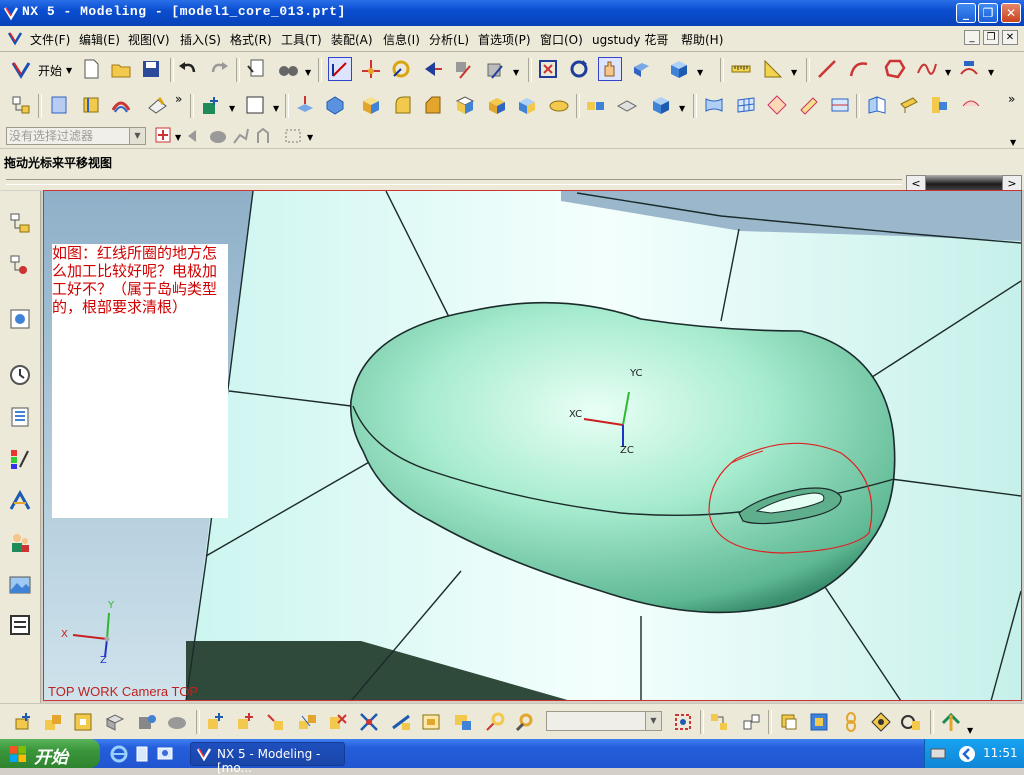 This screenshot has height=775, width=1024. What do you see at coordinates (504, 39) in the screenshot?
I see `menu-preferences: 首选项(P)` at bounding box center [504, 39].